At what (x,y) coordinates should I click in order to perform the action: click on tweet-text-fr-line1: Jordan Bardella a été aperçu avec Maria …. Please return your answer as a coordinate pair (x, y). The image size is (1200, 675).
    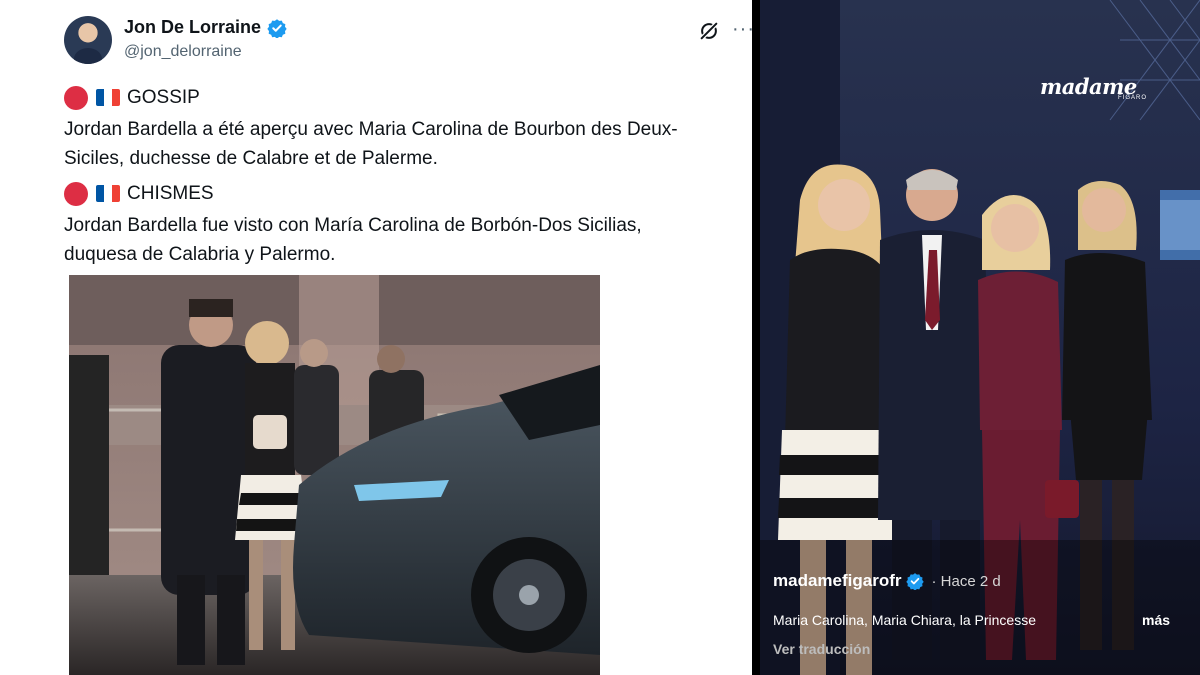
    Looking at the image, I should click on (371, 129).